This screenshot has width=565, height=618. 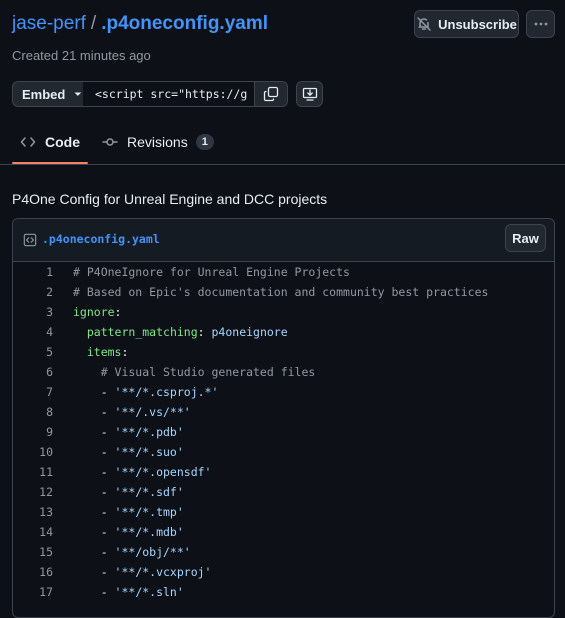 I want to click on code-icon, so click(x=28, y=141).